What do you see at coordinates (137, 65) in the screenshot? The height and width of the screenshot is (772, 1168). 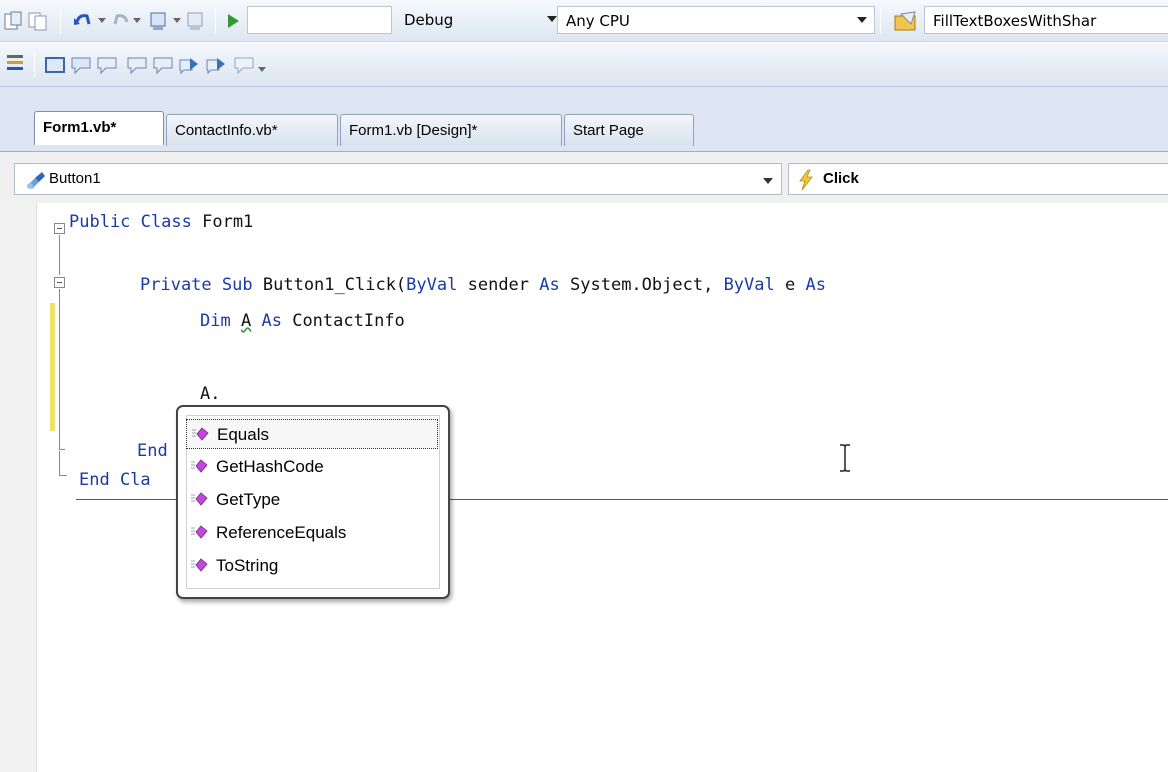 I see `bookmark-icon` at bounding box center [137, 65].